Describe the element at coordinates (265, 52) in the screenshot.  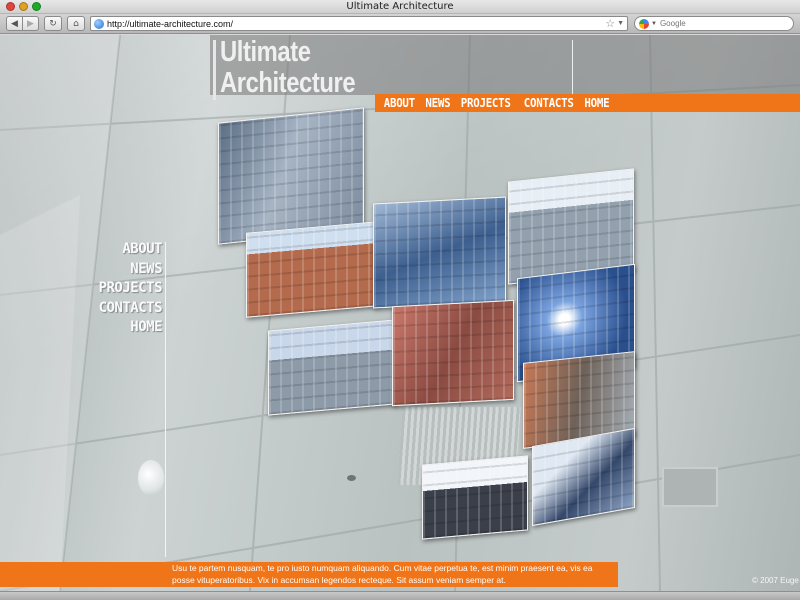
I see `logo-line-1: Ultimate` at that location.